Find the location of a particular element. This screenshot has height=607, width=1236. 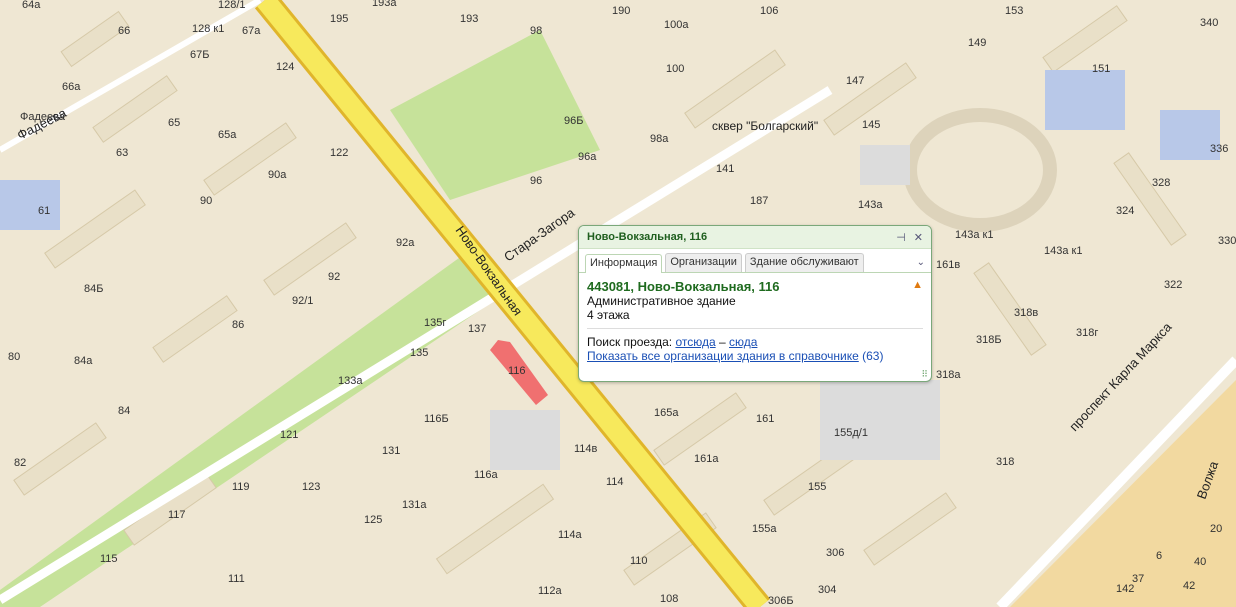

house-number-label: 318Б is located at coordinates (989, 340).